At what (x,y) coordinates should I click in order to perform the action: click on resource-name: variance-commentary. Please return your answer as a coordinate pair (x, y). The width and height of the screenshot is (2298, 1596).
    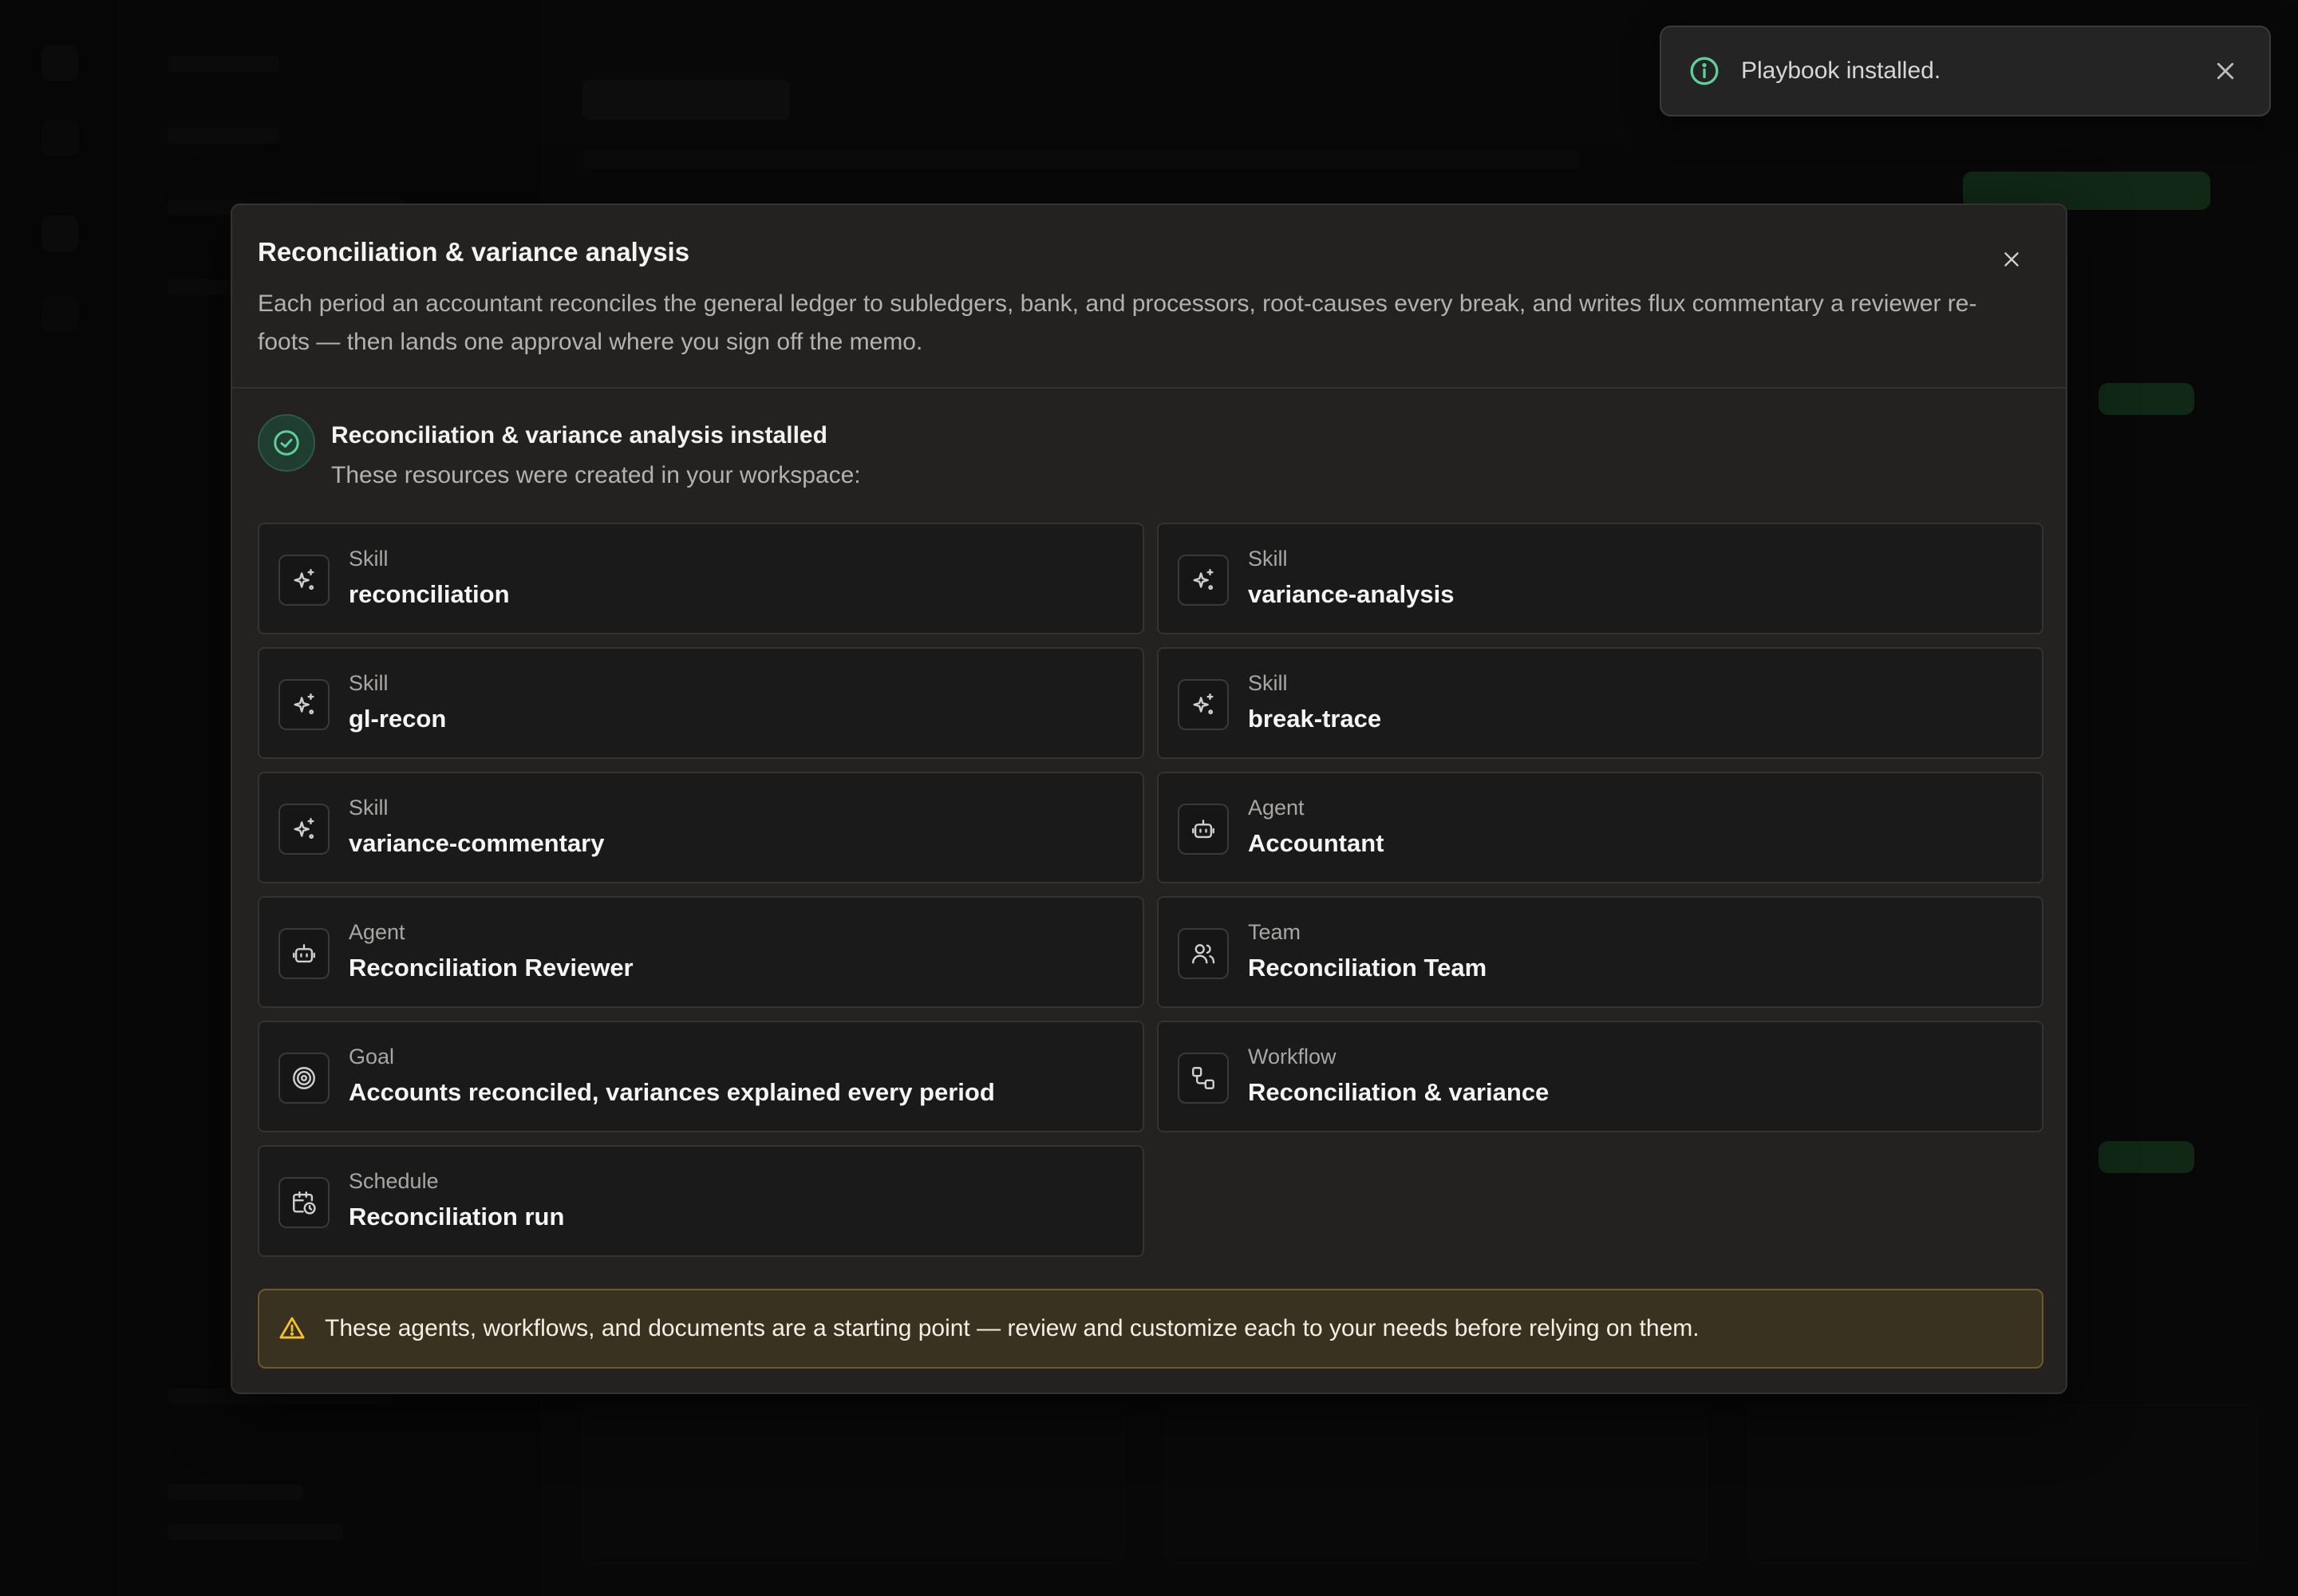
    Looking at the image, I should click on (477, 843).